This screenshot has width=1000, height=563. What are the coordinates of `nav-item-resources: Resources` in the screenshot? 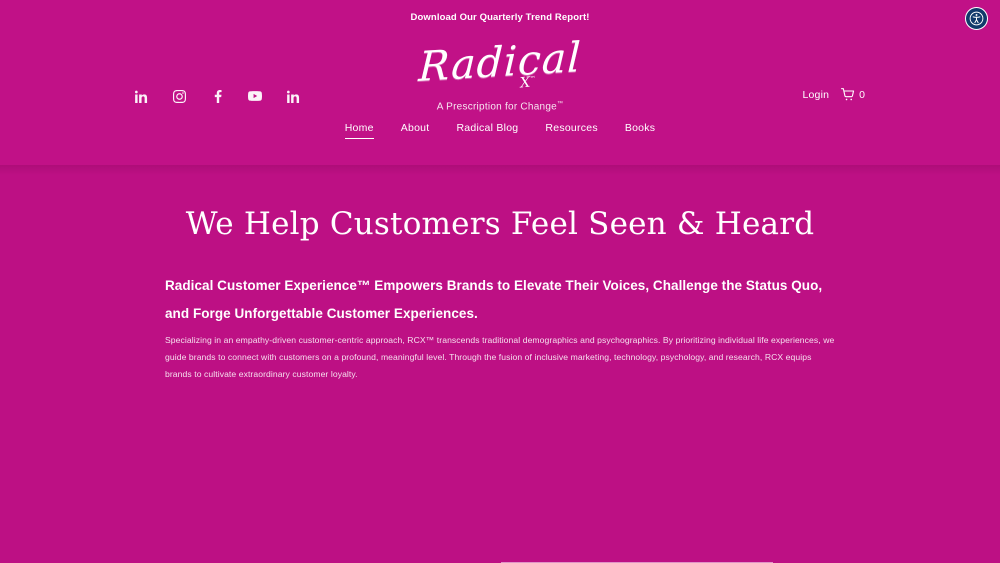 It's located at (571, 130).